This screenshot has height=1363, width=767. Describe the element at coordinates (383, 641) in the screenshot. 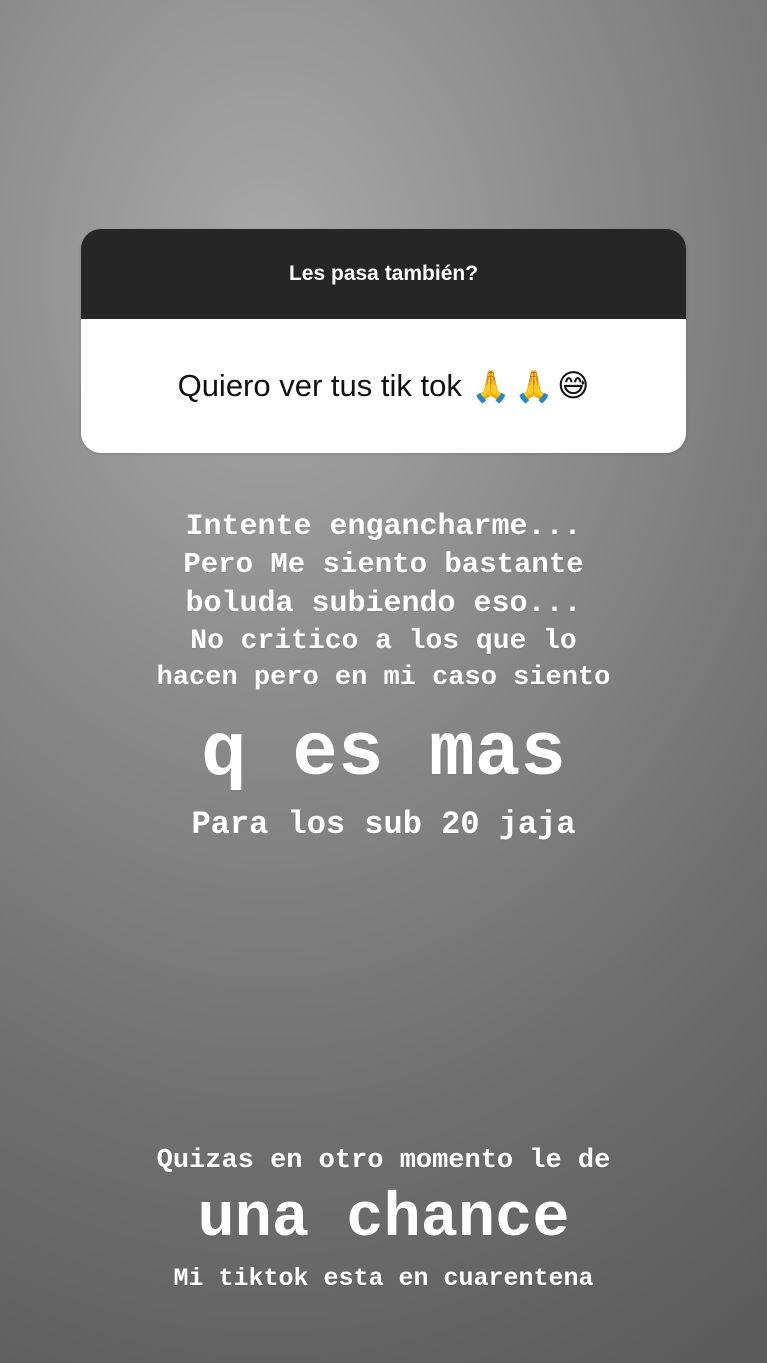

I see `caption-line: No critico a los que lo` at that location.